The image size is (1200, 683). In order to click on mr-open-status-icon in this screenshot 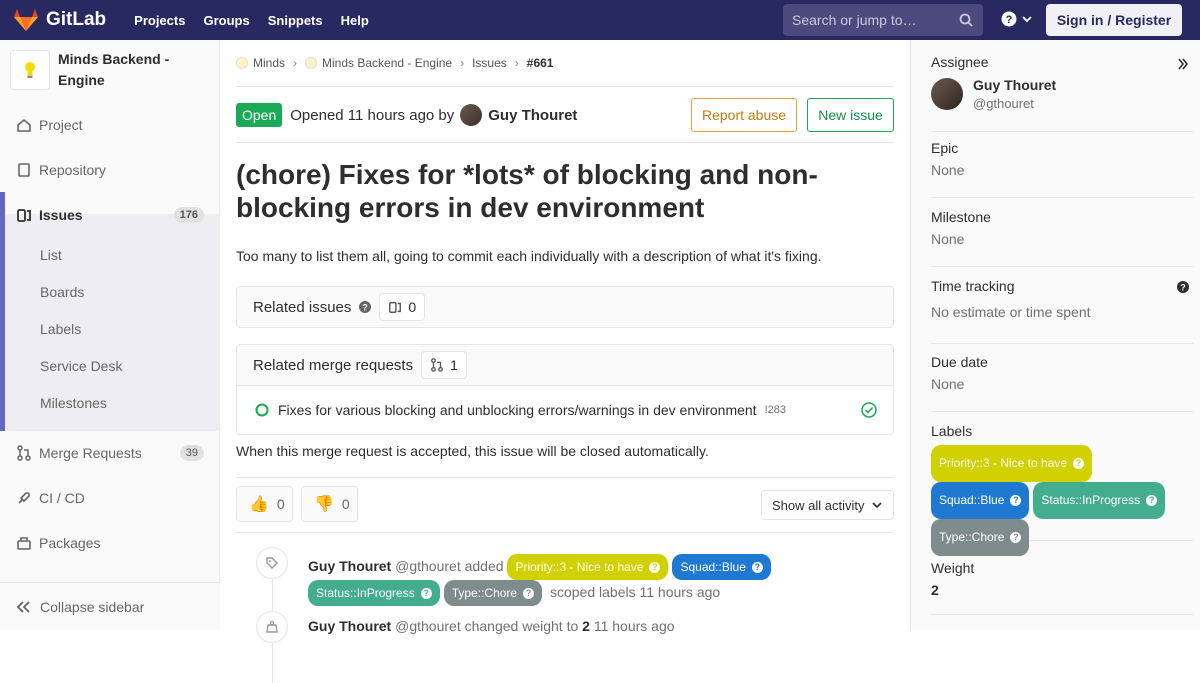, I will do `click(262, 409)`.